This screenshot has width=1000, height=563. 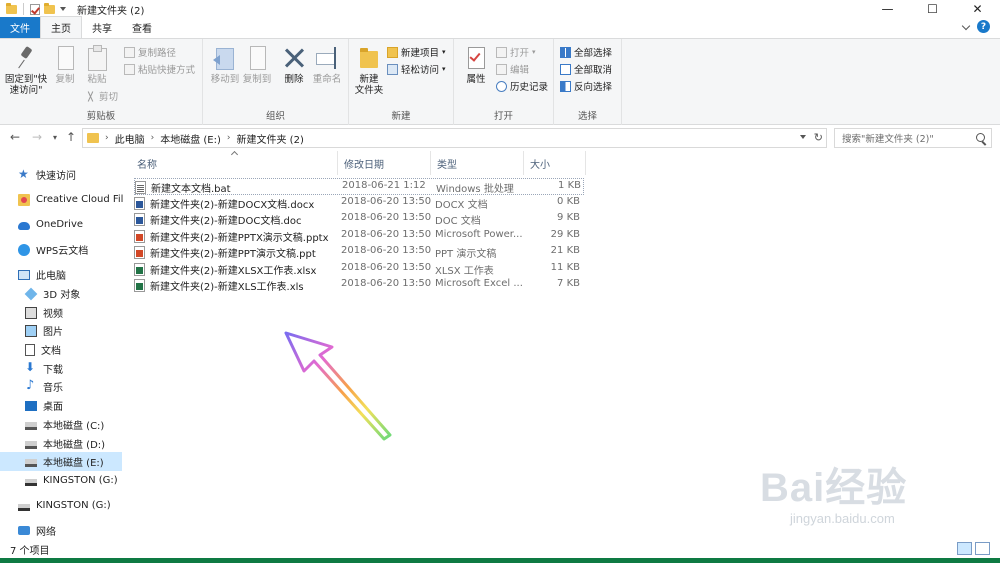 I want to click on maximize-button: ☐, so click(x=932, y=9).